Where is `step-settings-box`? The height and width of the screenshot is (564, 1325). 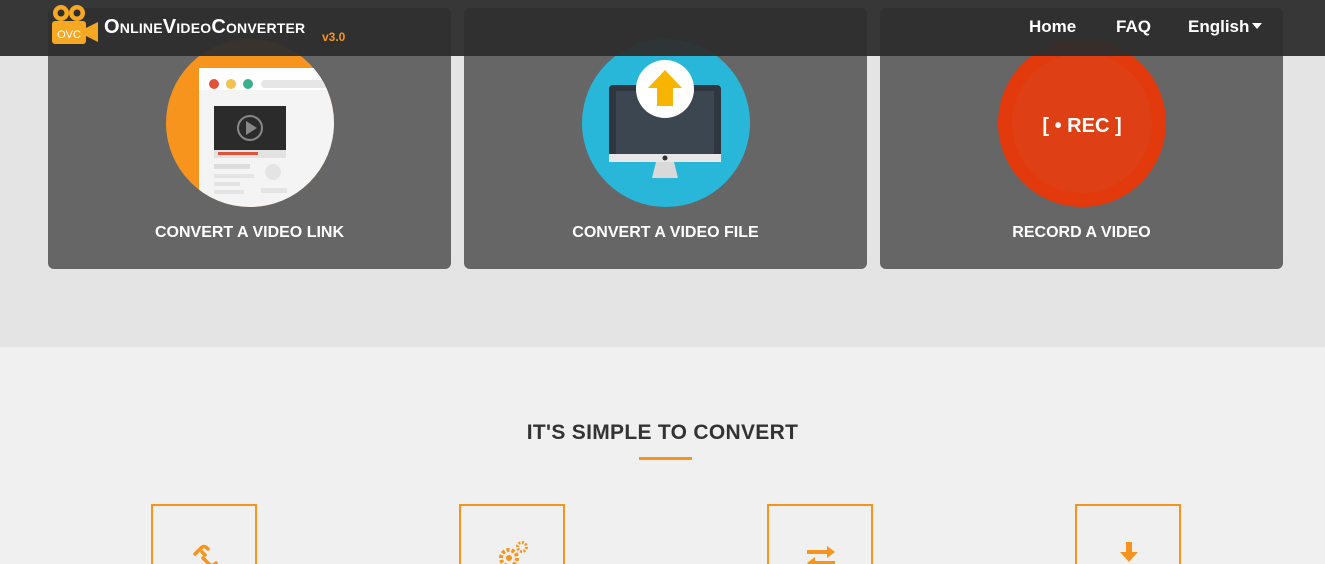
step-settings-box is located at coordinates (512, 534).